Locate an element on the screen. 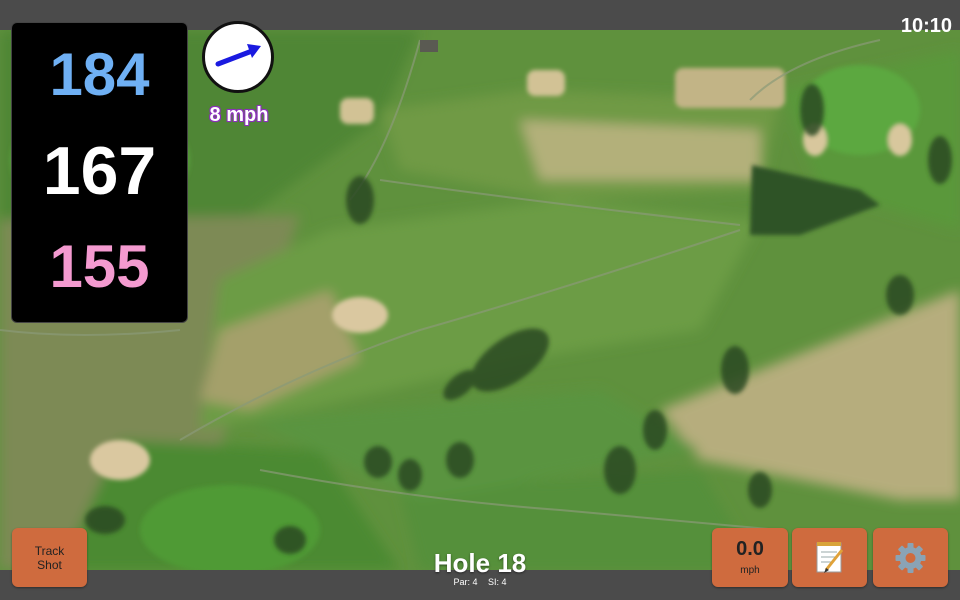  yardage-panel: 184 167 155 is located at coordinates (99, 172).